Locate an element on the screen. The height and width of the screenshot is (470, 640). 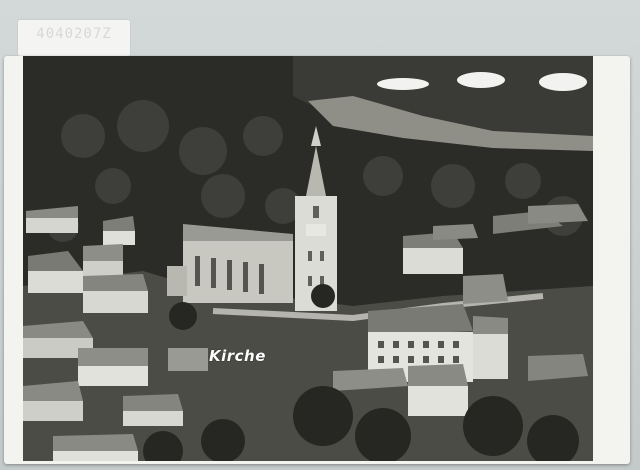
sticker-code: 4040207Z is located at coordinates (74, 34).